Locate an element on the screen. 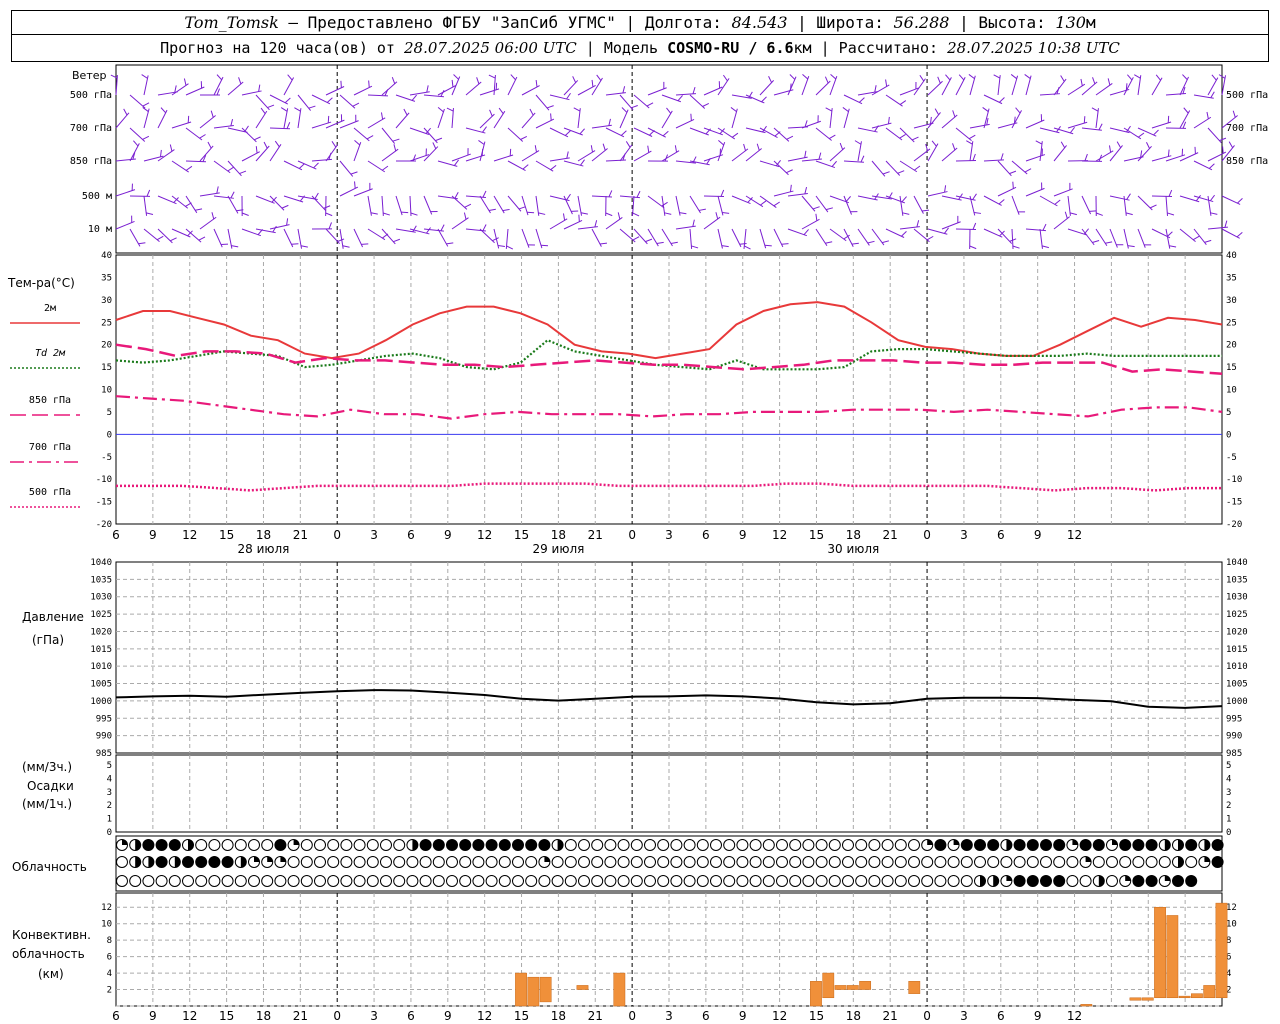 This screenshot has width=1280, height=1024. conv-unit: (км) is located at coordinates (51, 974).